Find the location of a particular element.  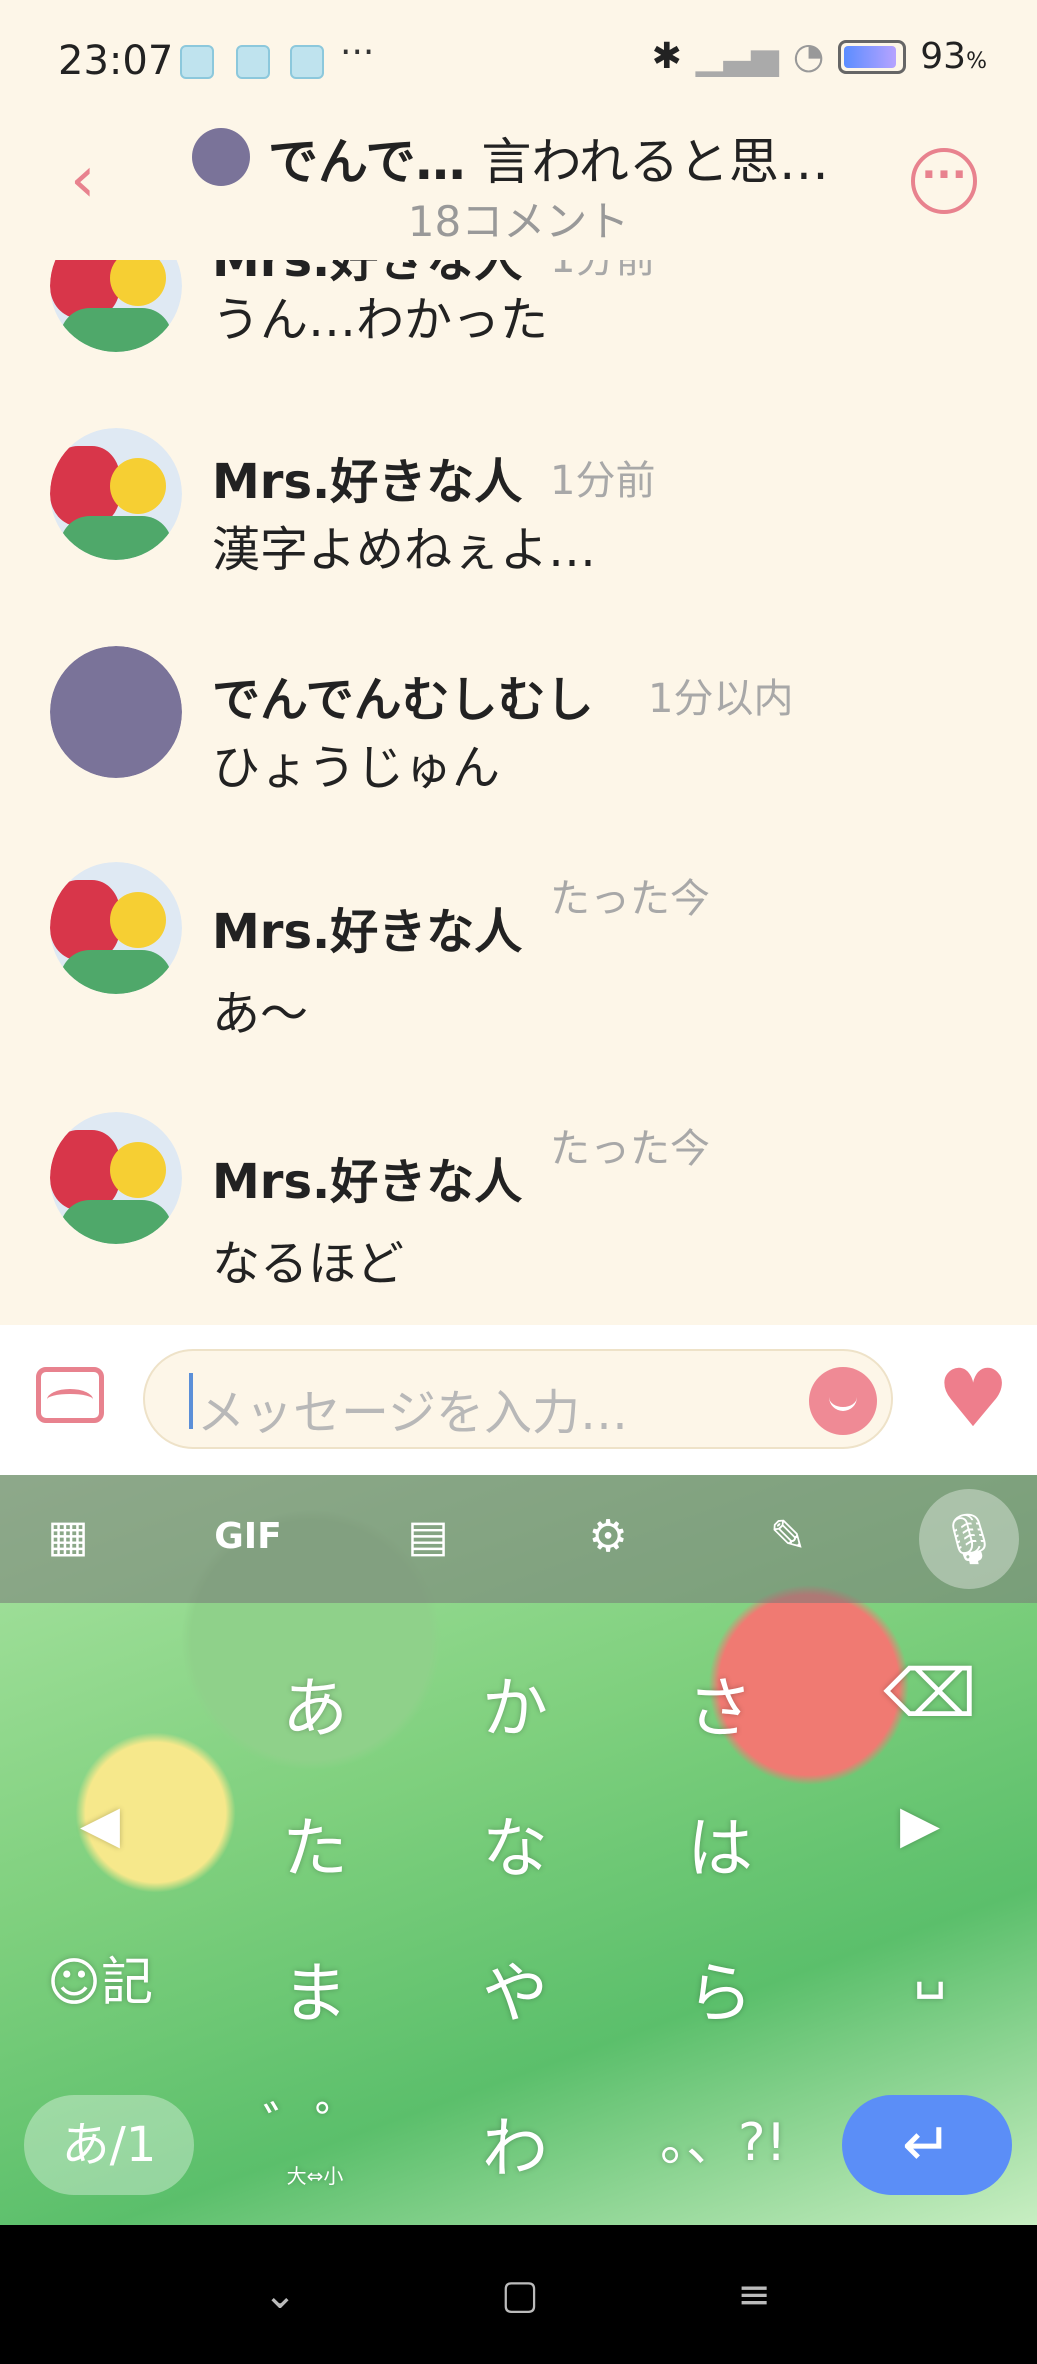

recents-nav-icon: ≡ is located at coordinates (754, 2295).